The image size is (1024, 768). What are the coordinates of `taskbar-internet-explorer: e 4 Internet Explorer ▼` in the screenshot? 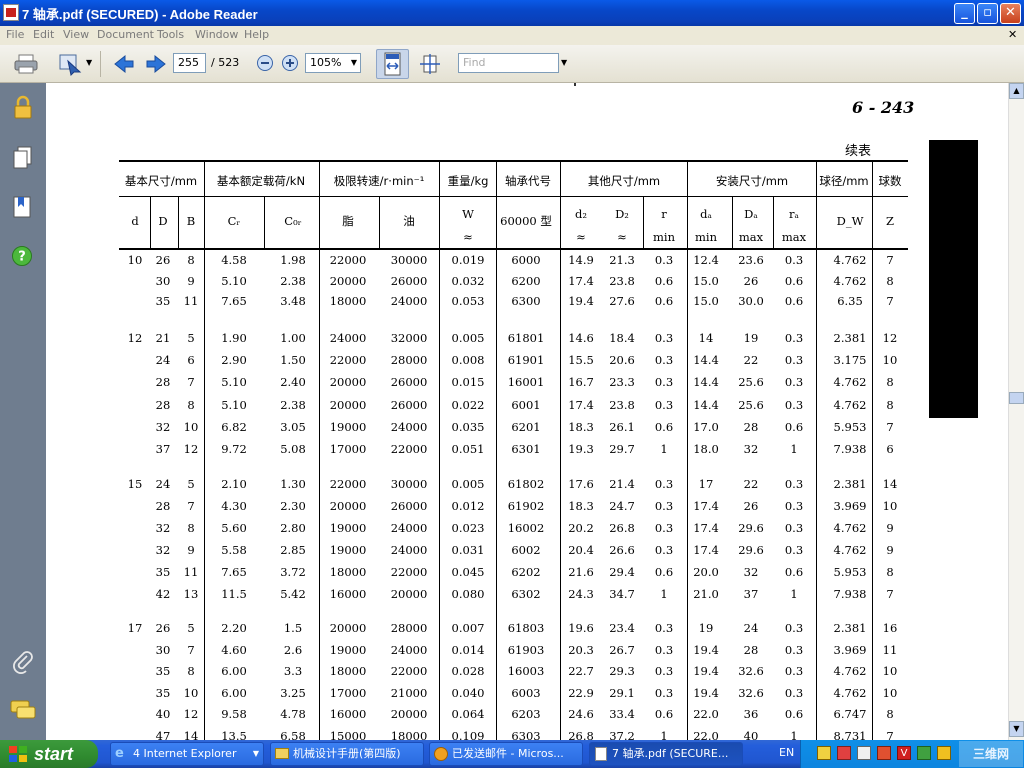 It's located at (187, 754).